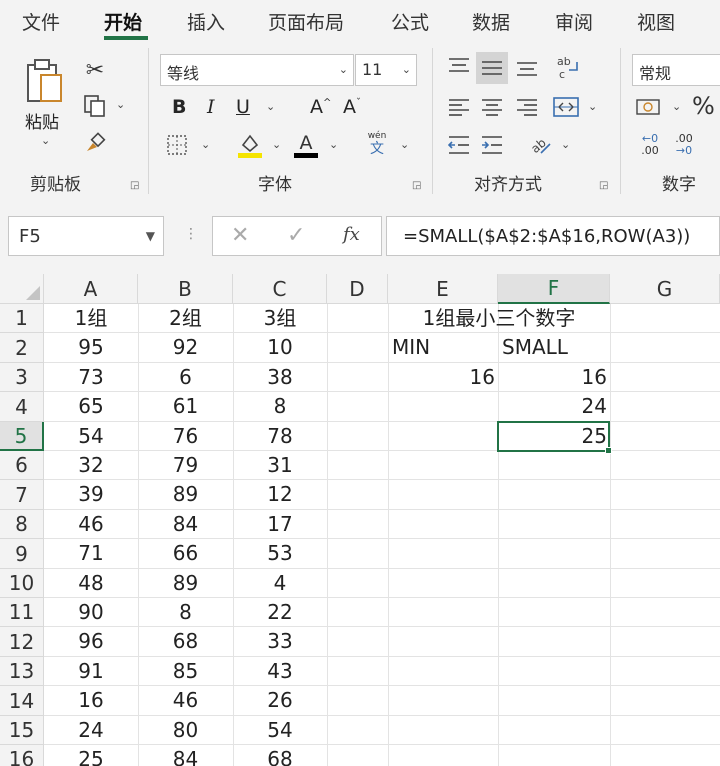 Image resolution: width=720 pixels, height=766 pixels. What do you see at coordinates (91, 553) in the screenshot?
I see `cell-a9: 71` at bounding box center [91, 553].